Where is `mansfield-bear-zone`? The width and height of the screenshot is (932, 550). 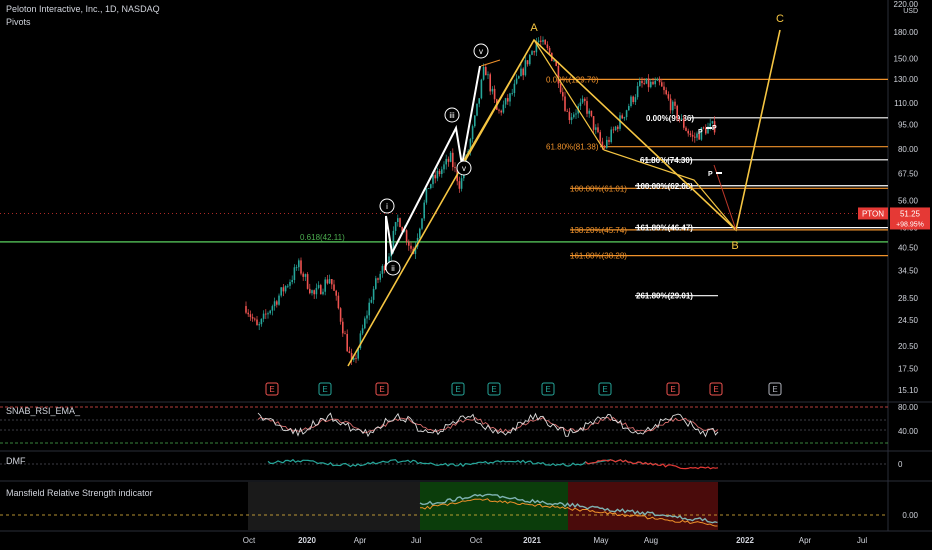 mansfield-bear-zone is located at coordinates (643, 506).